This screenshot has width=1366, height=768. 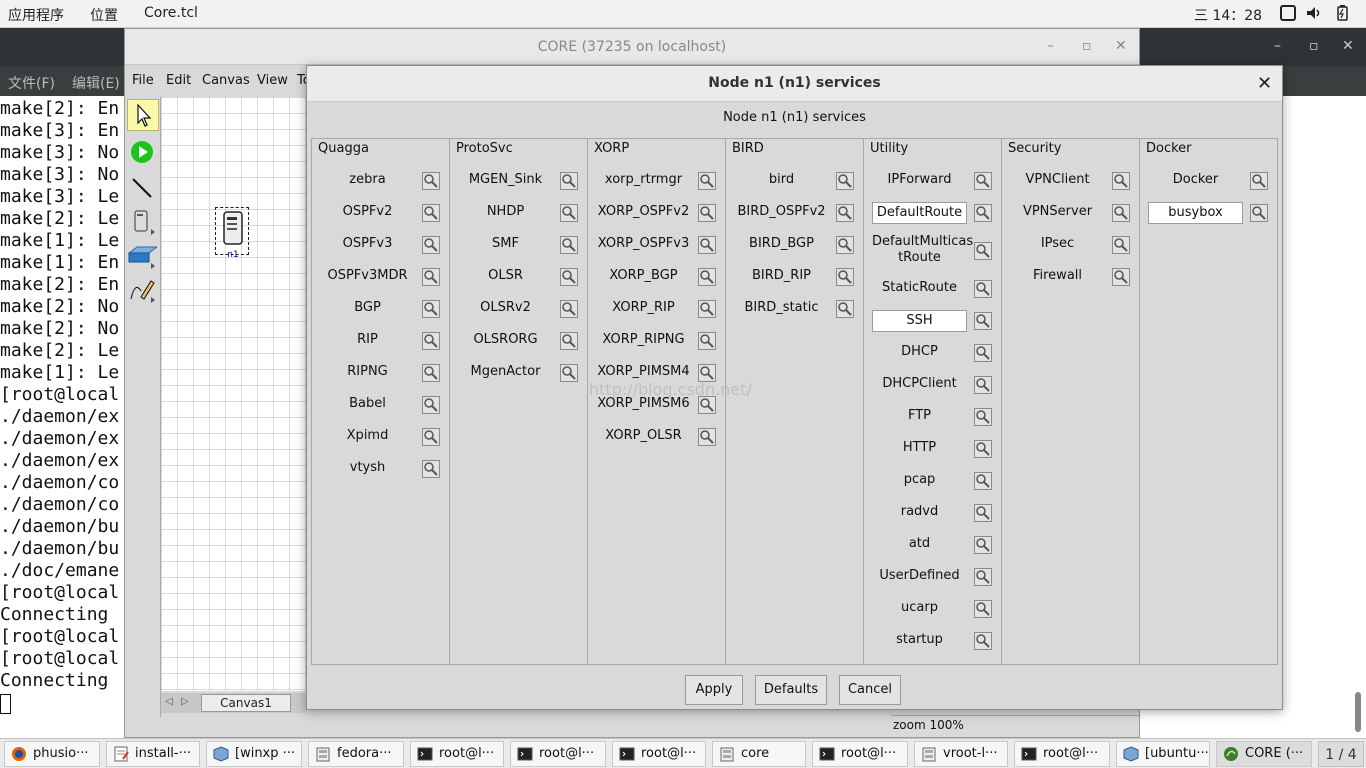 What do you see at coordinates (781, 277) in the screenshot?
I see `service-toggle-bird_rip: BIRD_RIP` at bounding box center [781, 277].